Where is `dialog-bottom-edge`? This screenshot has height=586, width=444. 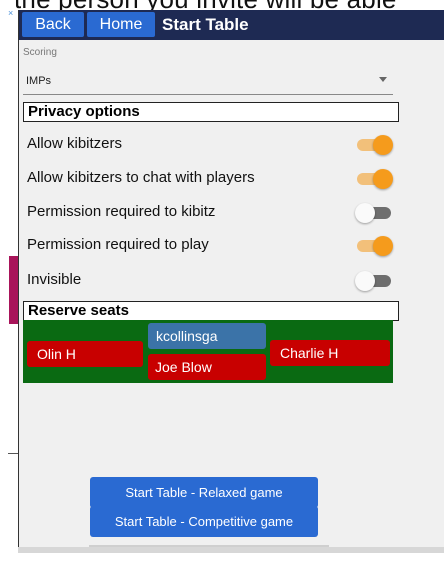 dialog-bottom-edge is located at coordinates (231, 550).